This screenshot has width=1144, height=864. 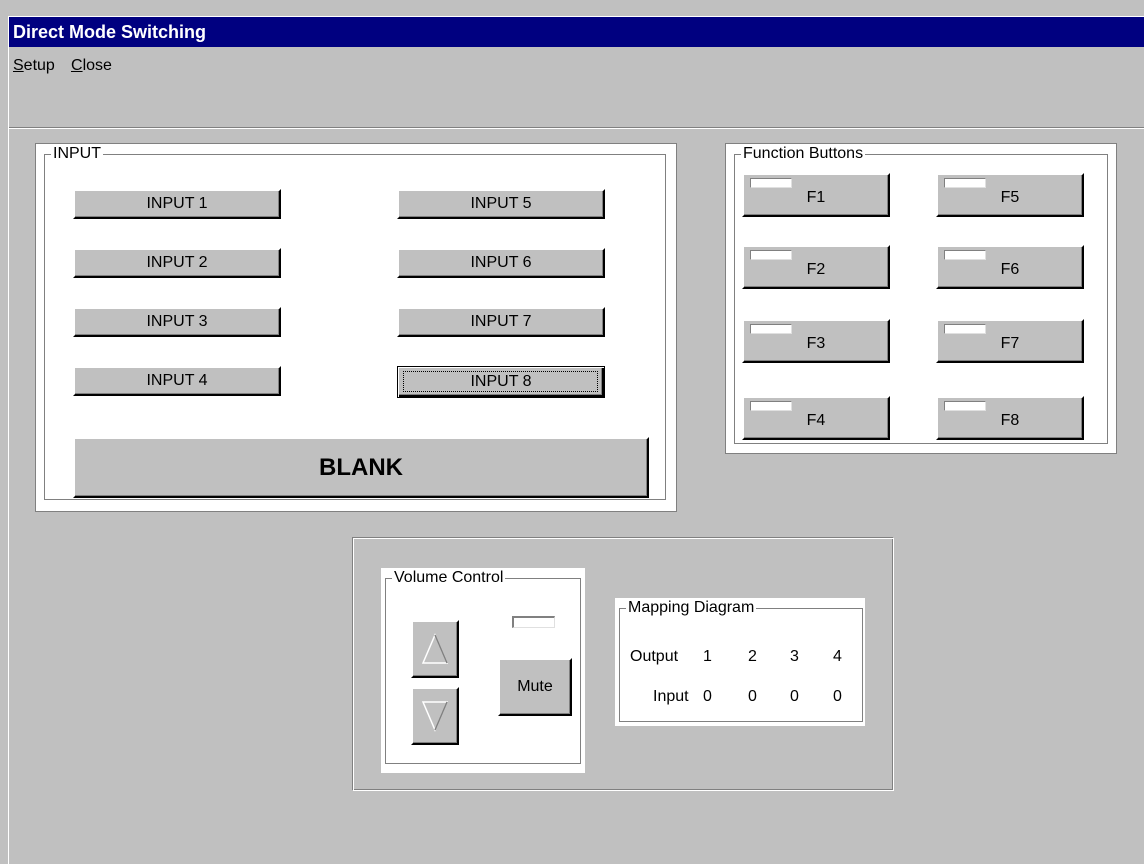 I want to click on f5-button: F5, so click(x=1010, y=195).